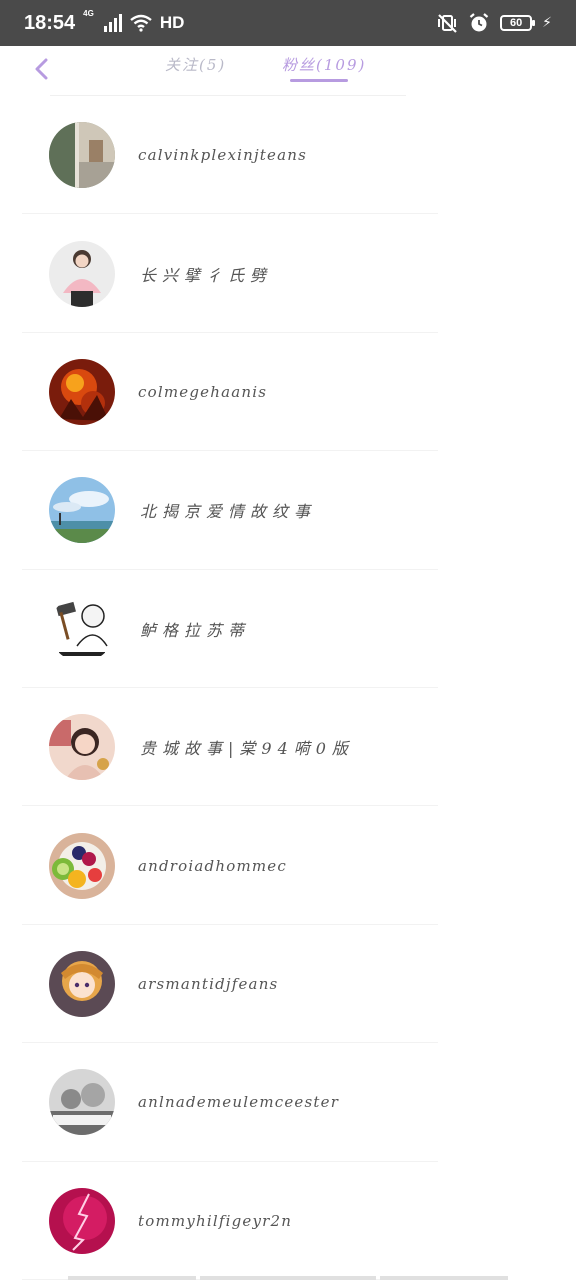  Describe the element at coordinates (112, 23) in the screenshot. I see `signal-icon` at that location.